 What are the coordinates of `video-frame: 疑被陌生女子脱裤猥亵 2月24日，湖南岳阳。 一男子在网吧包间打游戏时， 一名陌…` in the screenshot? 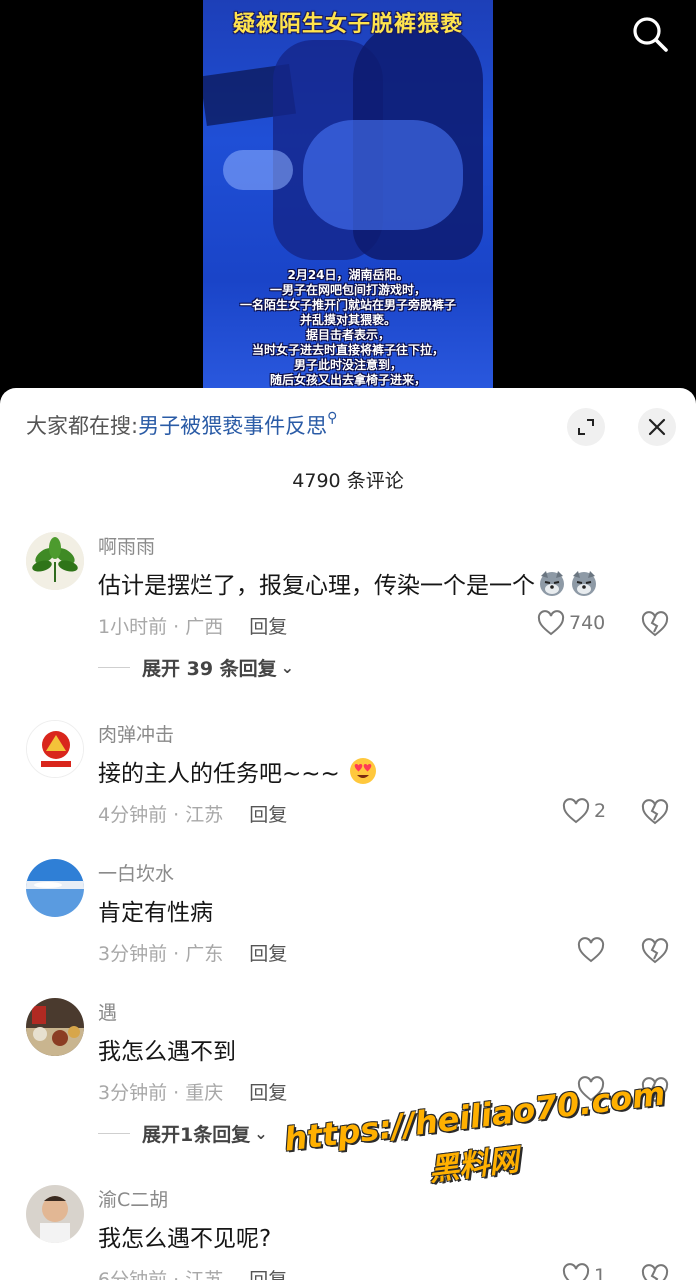 It's located at (348, 200).